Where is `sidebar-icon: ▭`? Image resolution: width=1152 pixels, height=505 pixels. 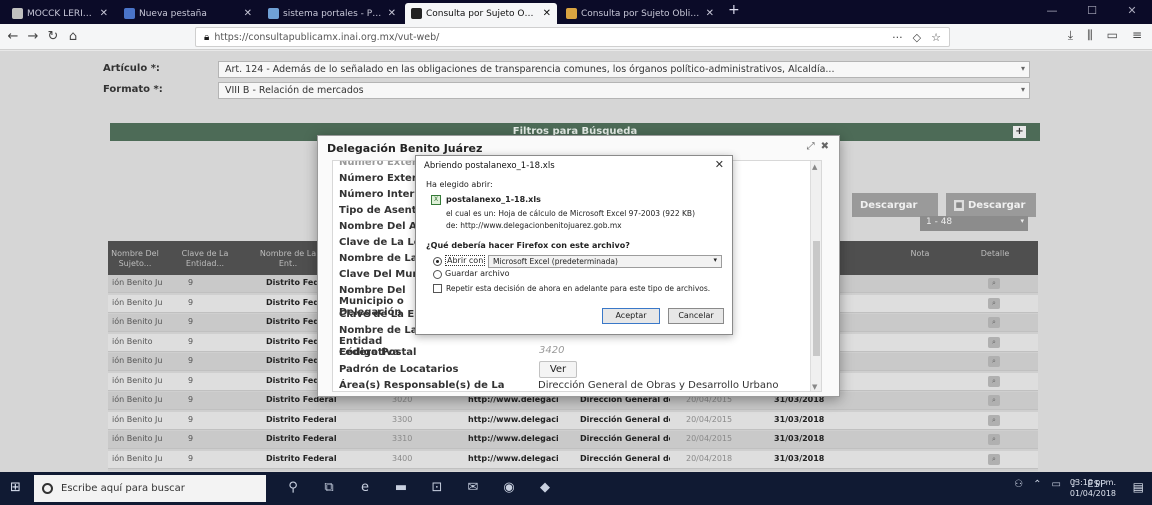 sidebar-icon: ▭ is located at coordinates (1112, 35).